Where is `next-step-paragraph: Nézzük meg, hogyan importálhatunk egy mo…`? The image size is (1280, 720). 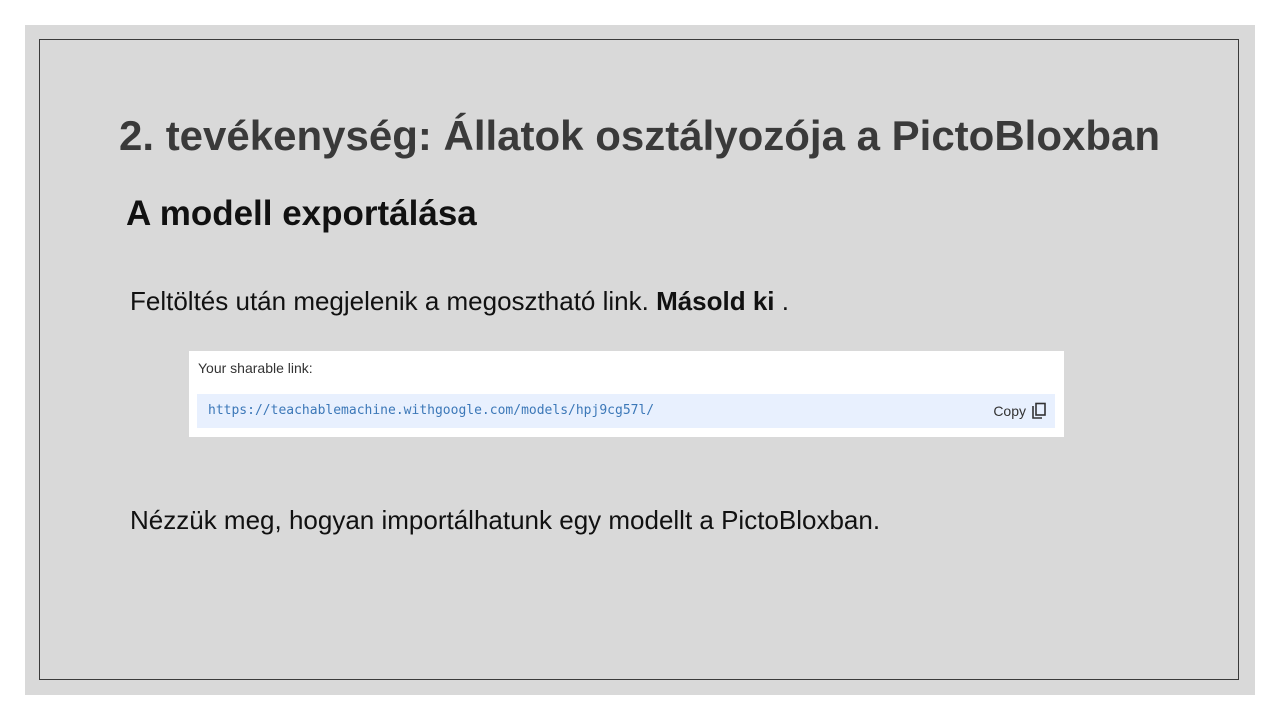 next-step-paragraph: Nézzük meg, hogyan importálhatunk egy mo… is located at coordinates (505, 520).